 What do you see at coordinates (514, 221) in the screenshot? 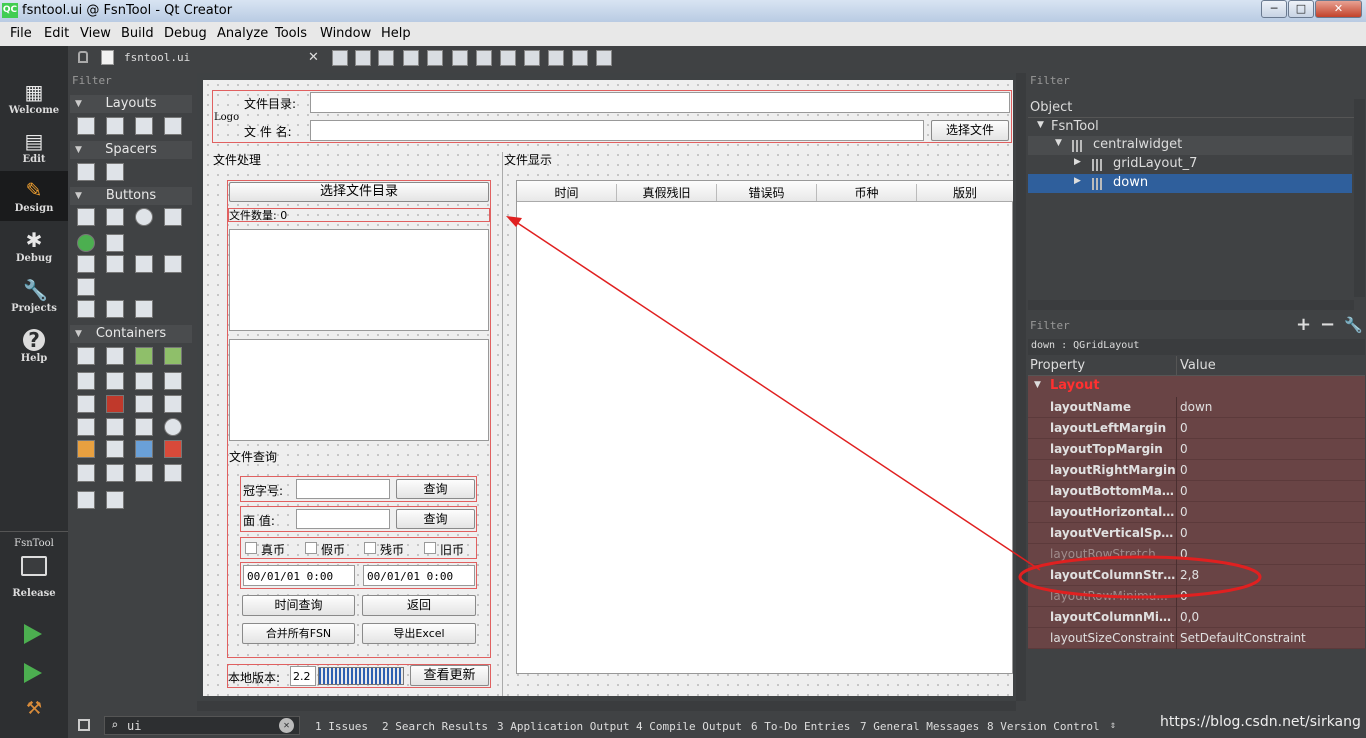
I see `arrow-head-icon` at bounding box center [514, 221].